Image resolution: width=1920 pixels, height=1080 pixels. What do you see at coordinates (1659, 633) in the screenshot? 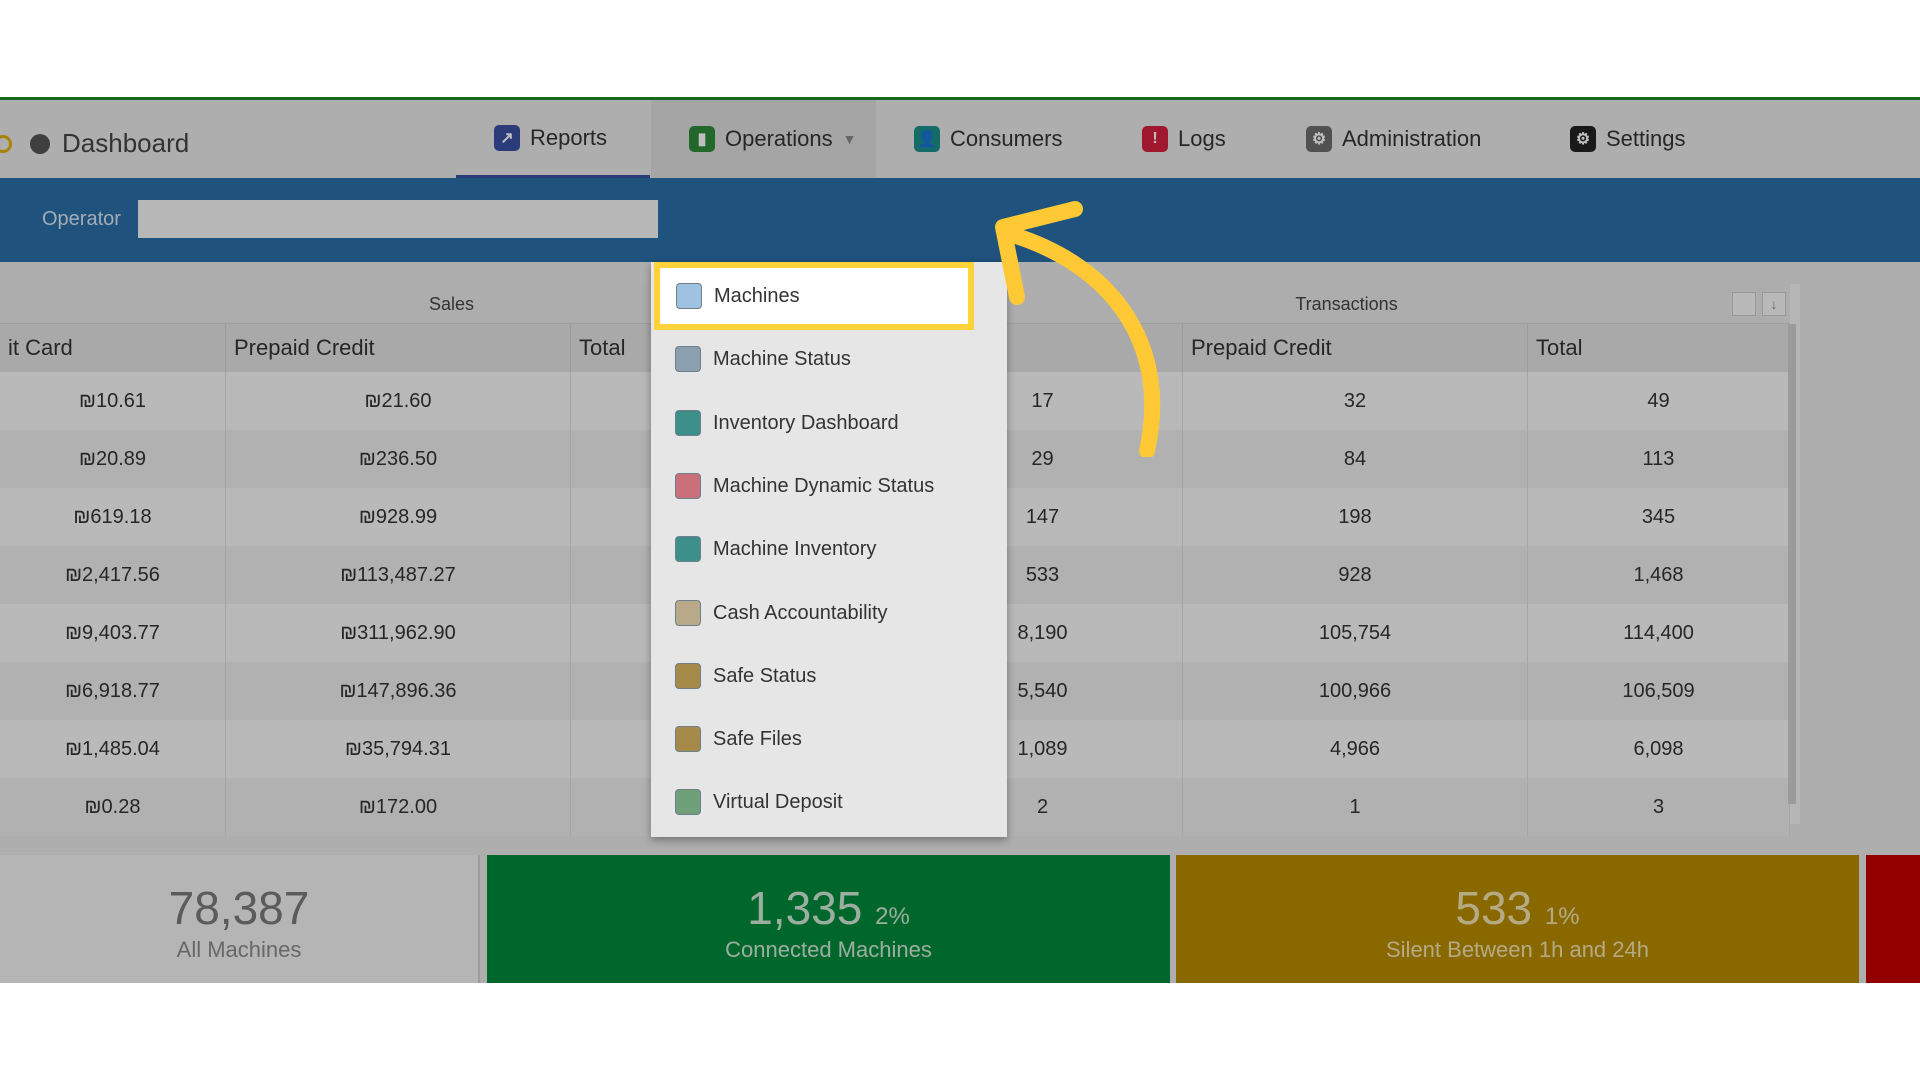
I see `table-cell: 114,400` at bounding box center [1659, 633].